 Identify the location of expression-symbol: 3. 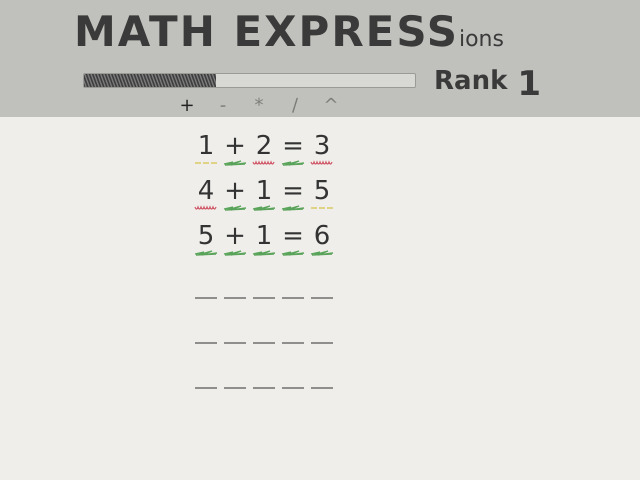
(322, 146).